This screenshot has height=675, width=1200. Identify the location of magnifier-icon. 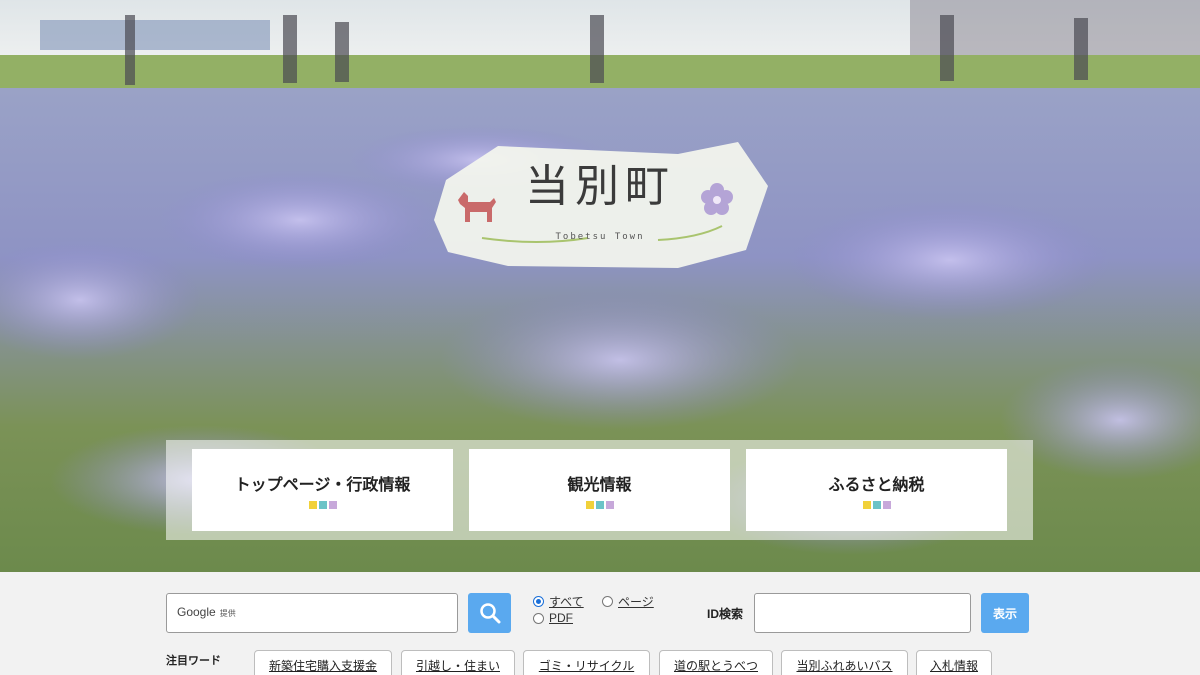
(489, 613).